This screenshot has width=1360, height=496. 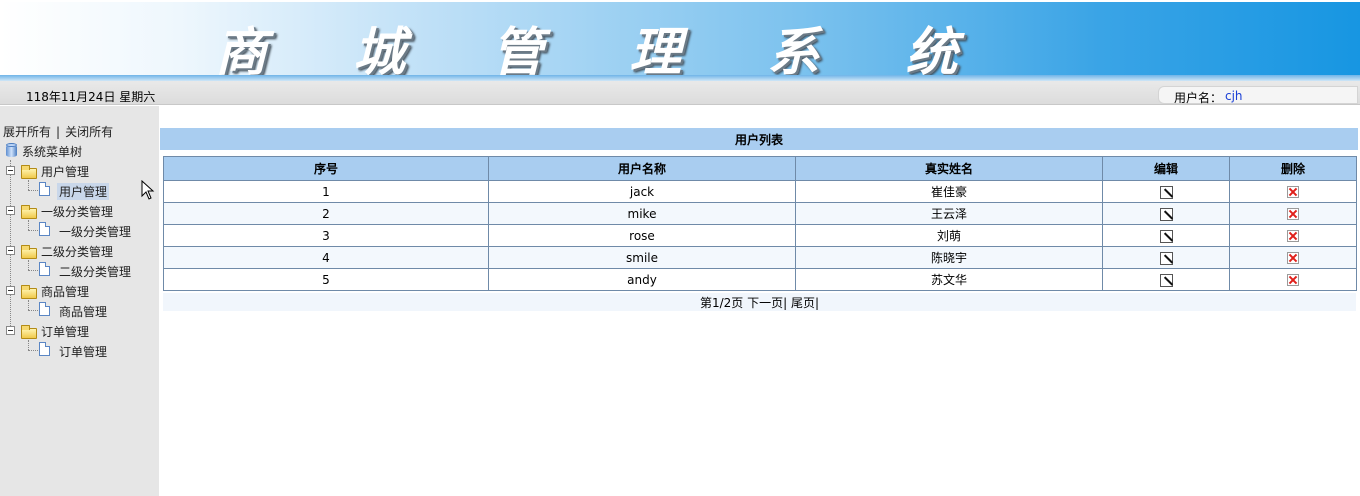 What do you see at coordinates (326, 235) in the screenshot?
I see `cell-id: 3` at bounding box center [326, 235].